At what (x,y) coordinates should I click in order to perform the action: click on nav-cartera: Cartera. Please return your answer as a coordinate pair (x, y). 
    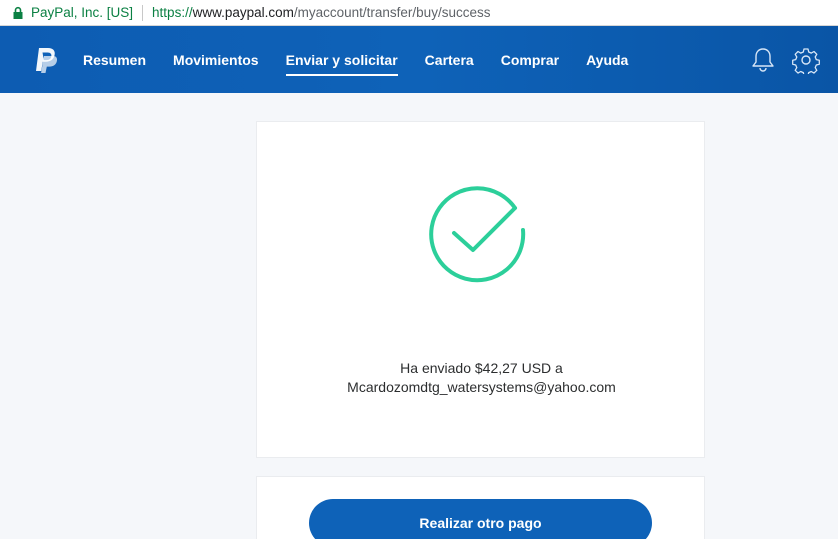
    Looking at the image, I should click on (449, 59).